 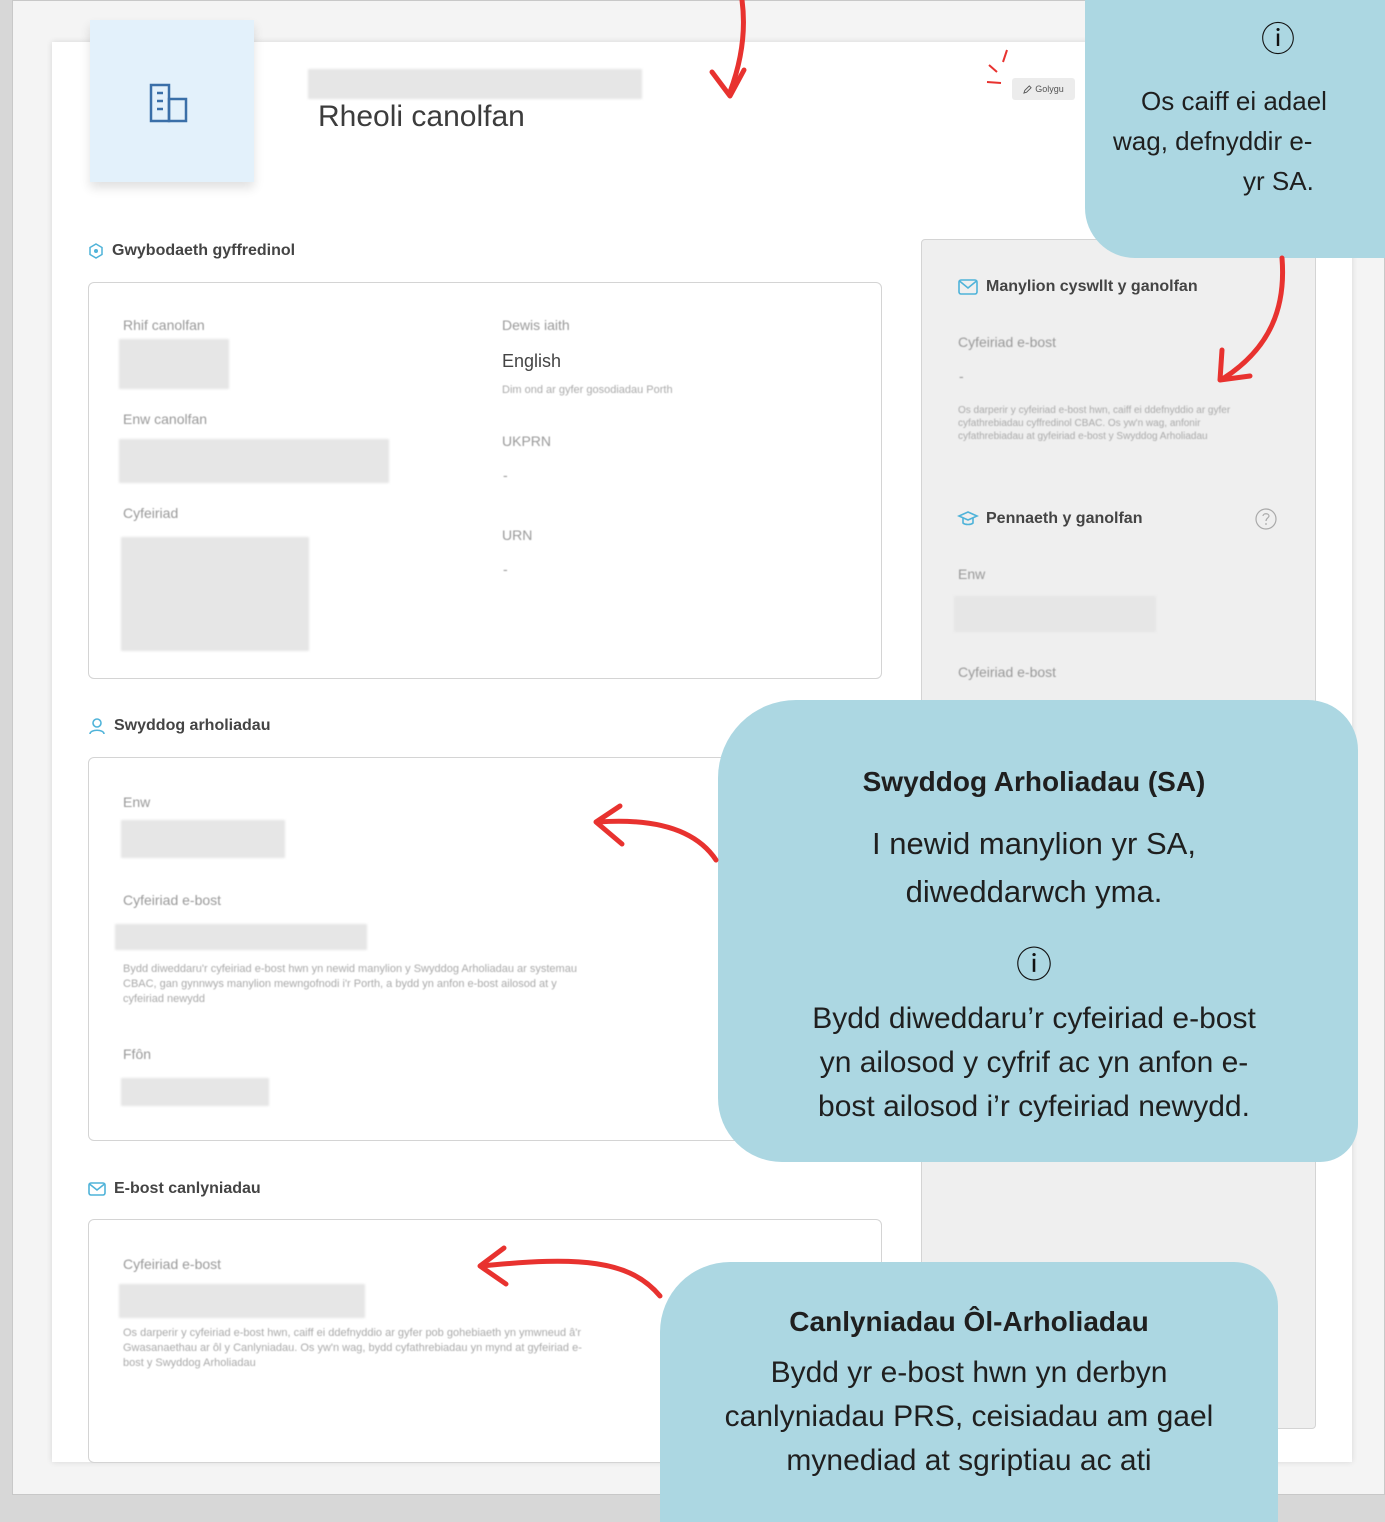 I want to click on callout-top-line3: yr SA., so click(x=1278, y=181).